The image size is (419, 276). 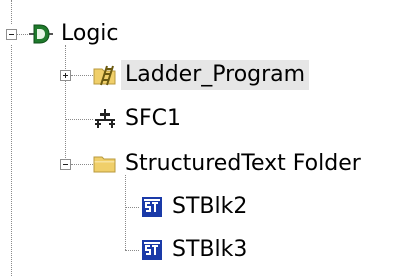 What do you see at coordinates (210, 206) in the screenshot?
I see `tree-node-label: STBlk2` at bounding box center [210, 206].